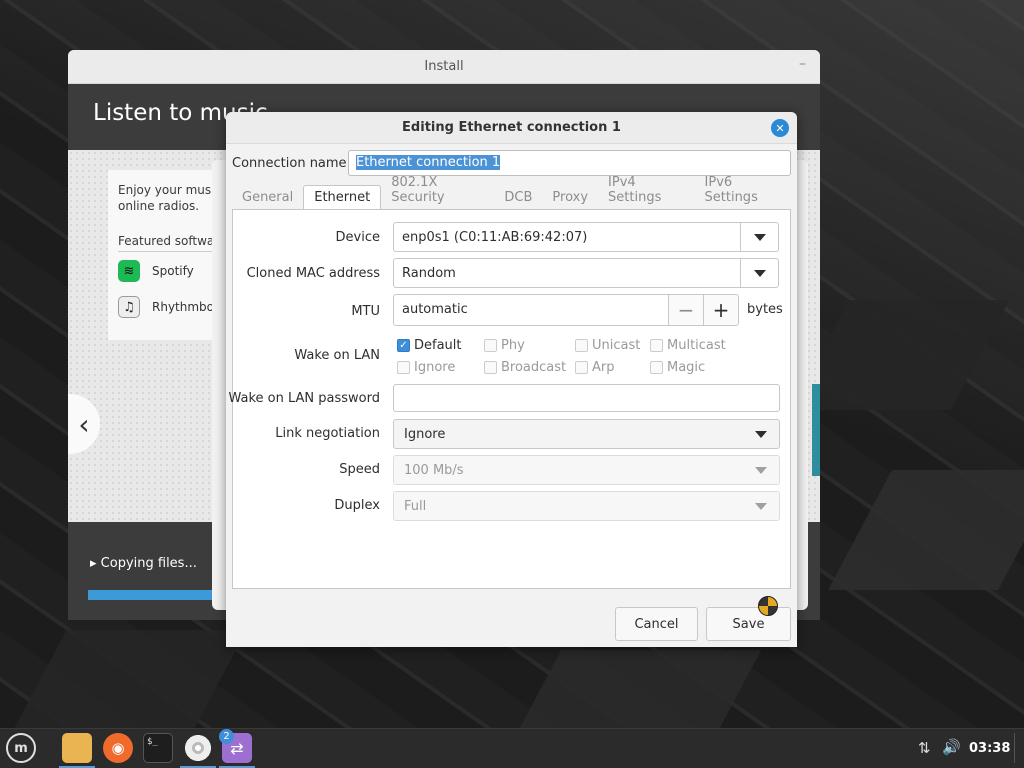 The width and height of the screenshot is (1024, 768). I want to click on checkbox-label: Multicast, so click(696, 345).